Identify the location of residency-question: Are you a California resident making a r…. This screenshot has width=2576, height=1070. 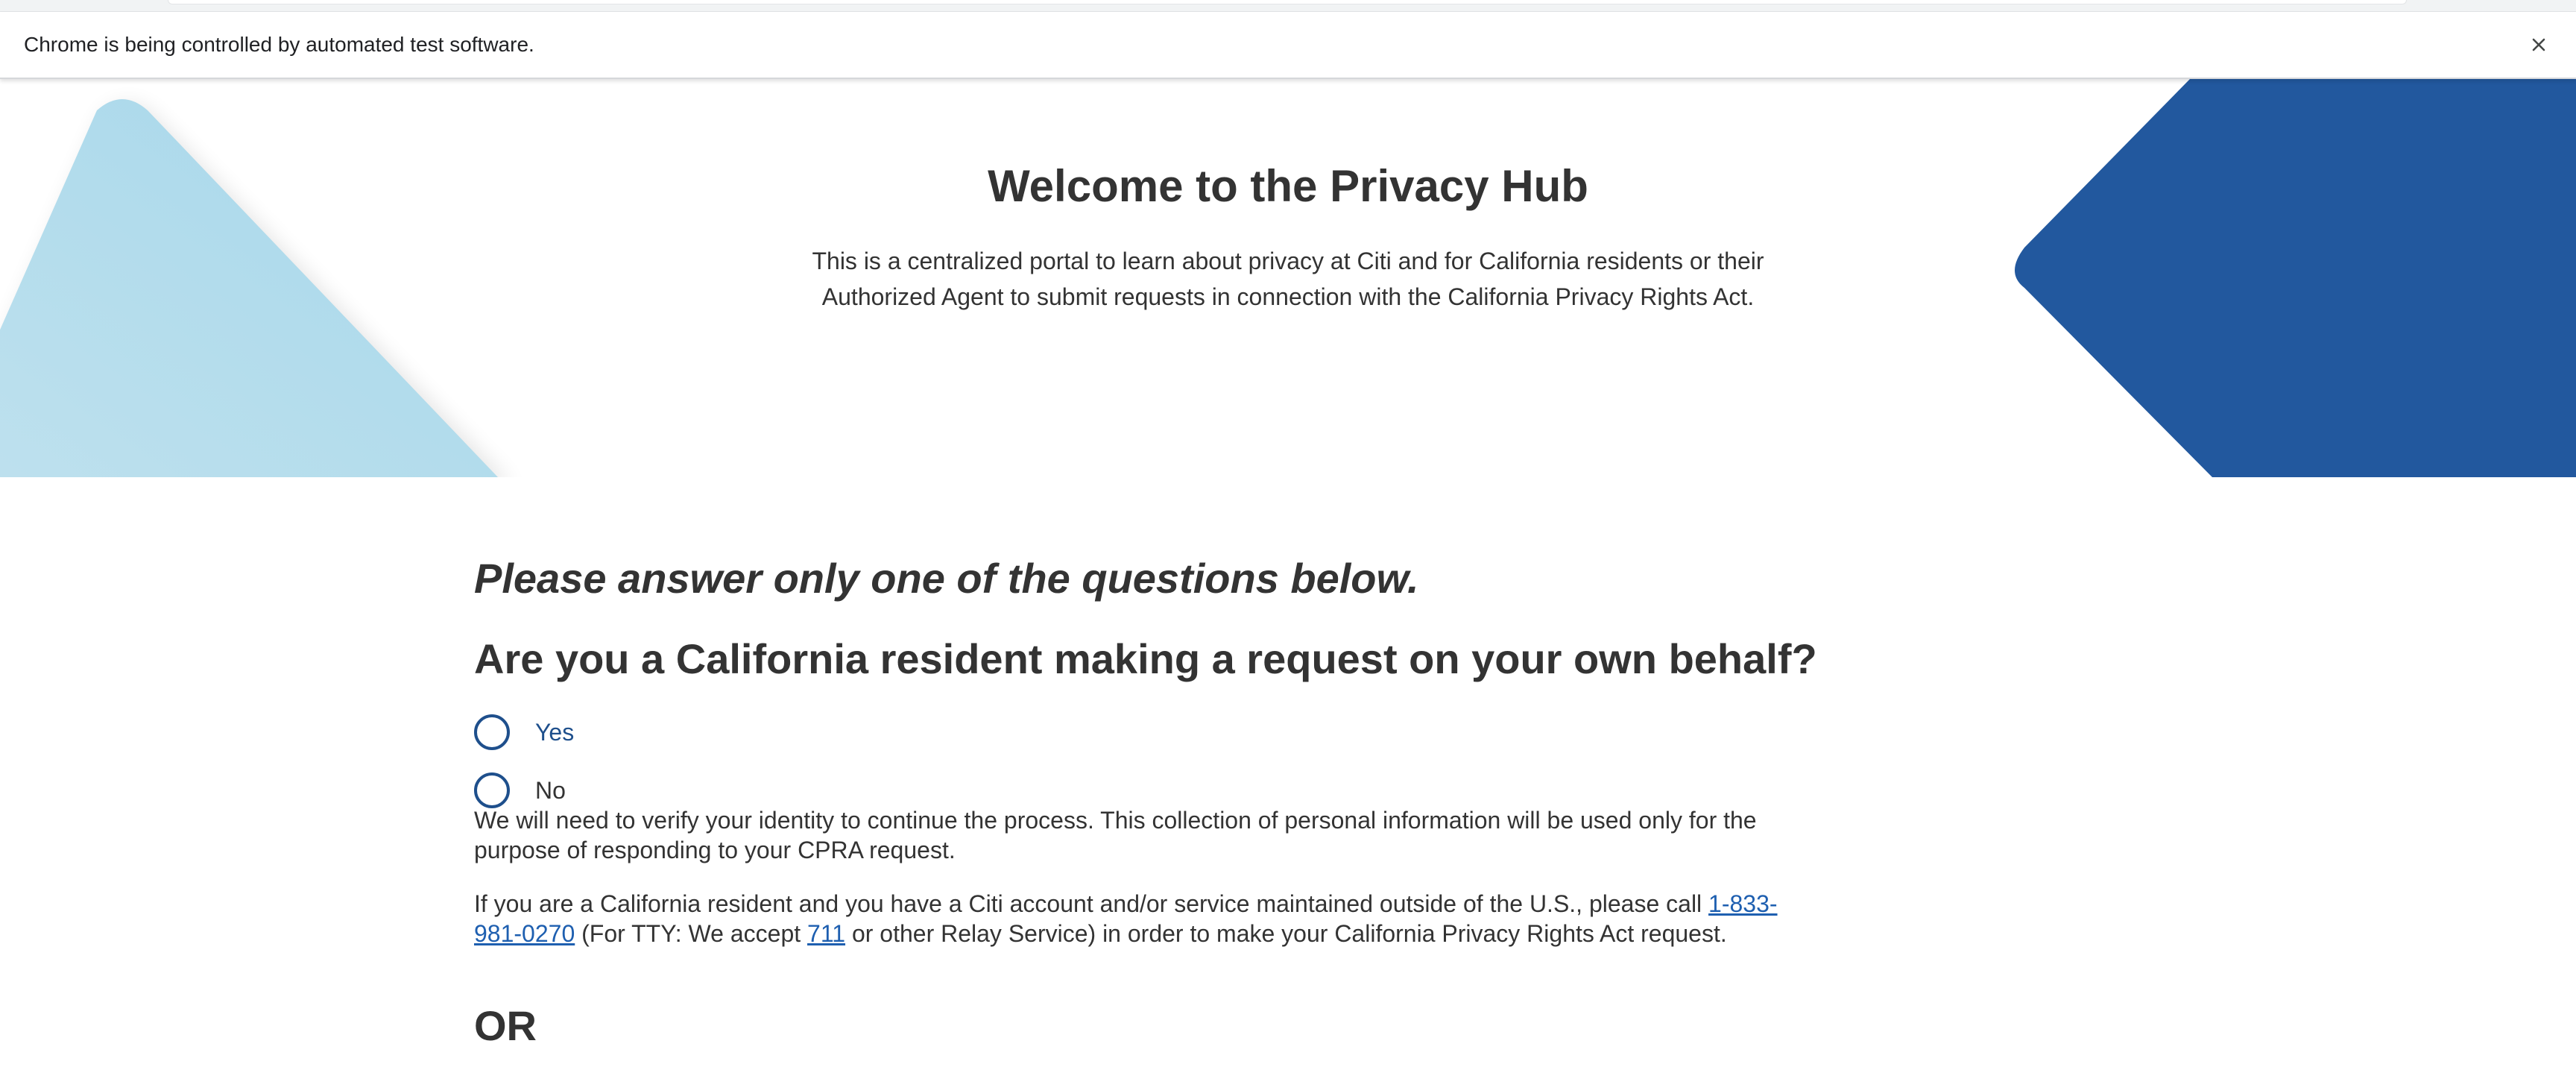
(1145, 658).